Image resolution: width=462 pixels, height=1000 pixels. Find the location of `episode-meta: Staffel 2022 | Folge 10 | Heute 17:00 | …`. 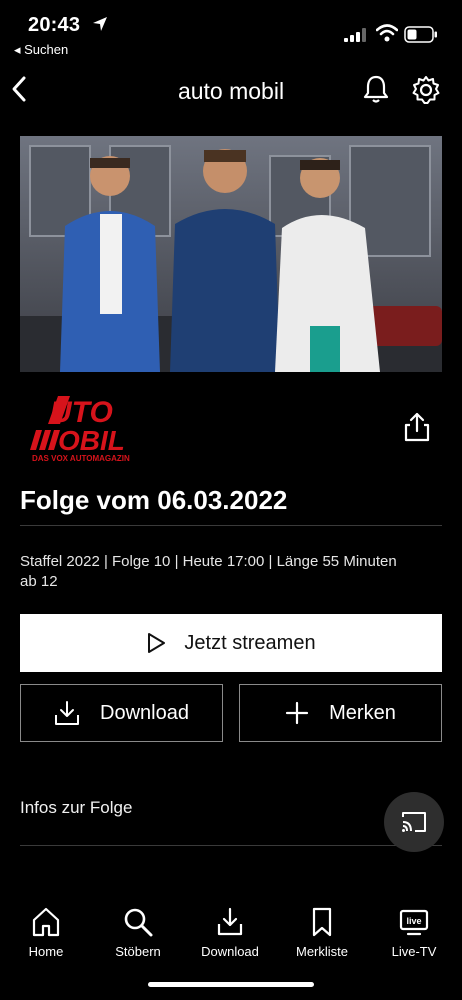

episode-meta: Staffel 2022 | Folge 10 | Heute 17:00 | … is located at coordinates (208, 572).